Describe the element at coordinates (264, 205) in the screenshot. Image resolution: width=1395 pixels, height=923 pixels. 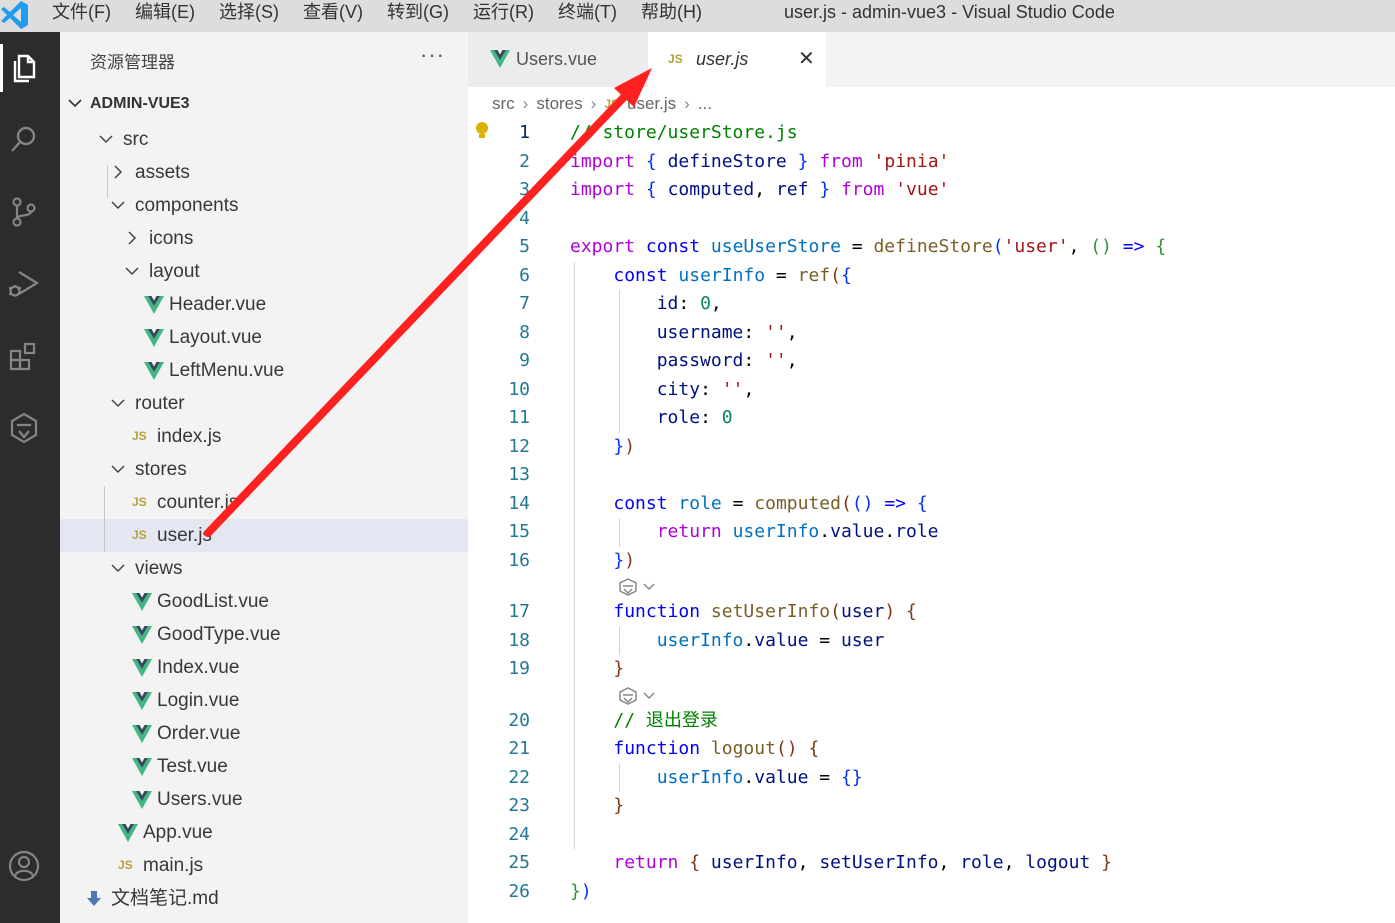
I see `tree-item: components` at that location.